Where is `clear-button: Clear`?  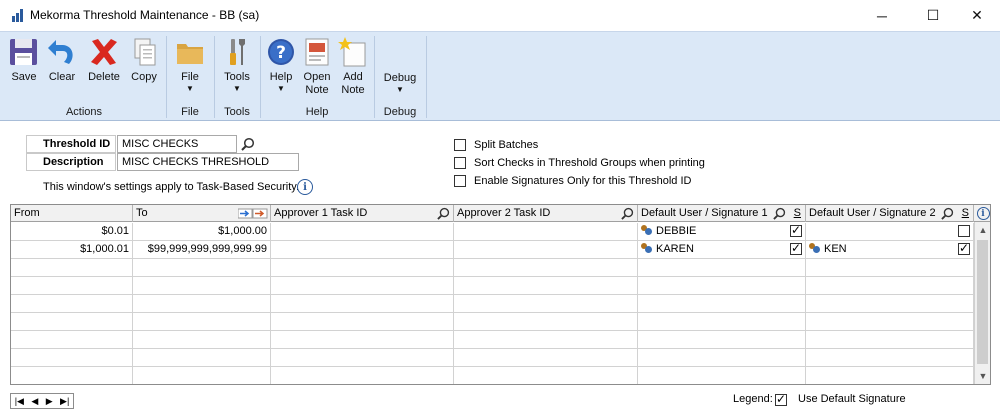 clear-button: Clear is located at coordinates (62, 60).